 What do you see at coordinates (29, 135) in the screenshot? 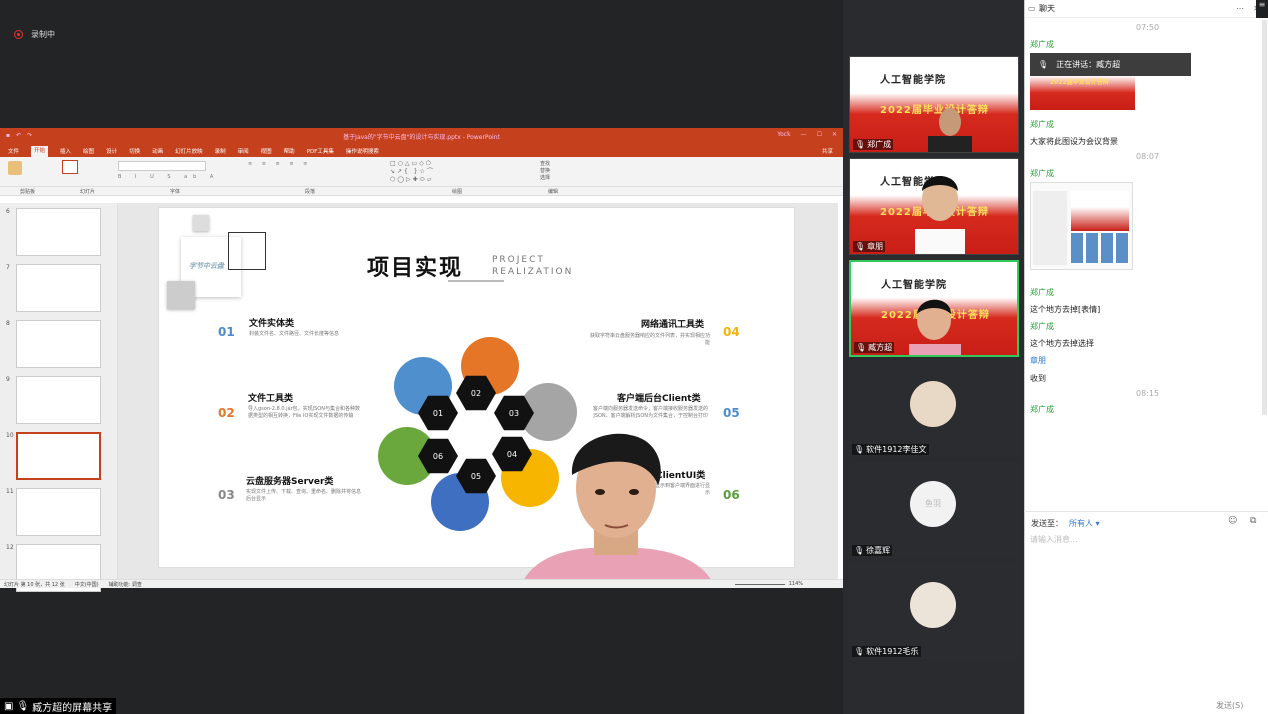
I see `redo-icon: ↷` at bounding box center [29, 135].